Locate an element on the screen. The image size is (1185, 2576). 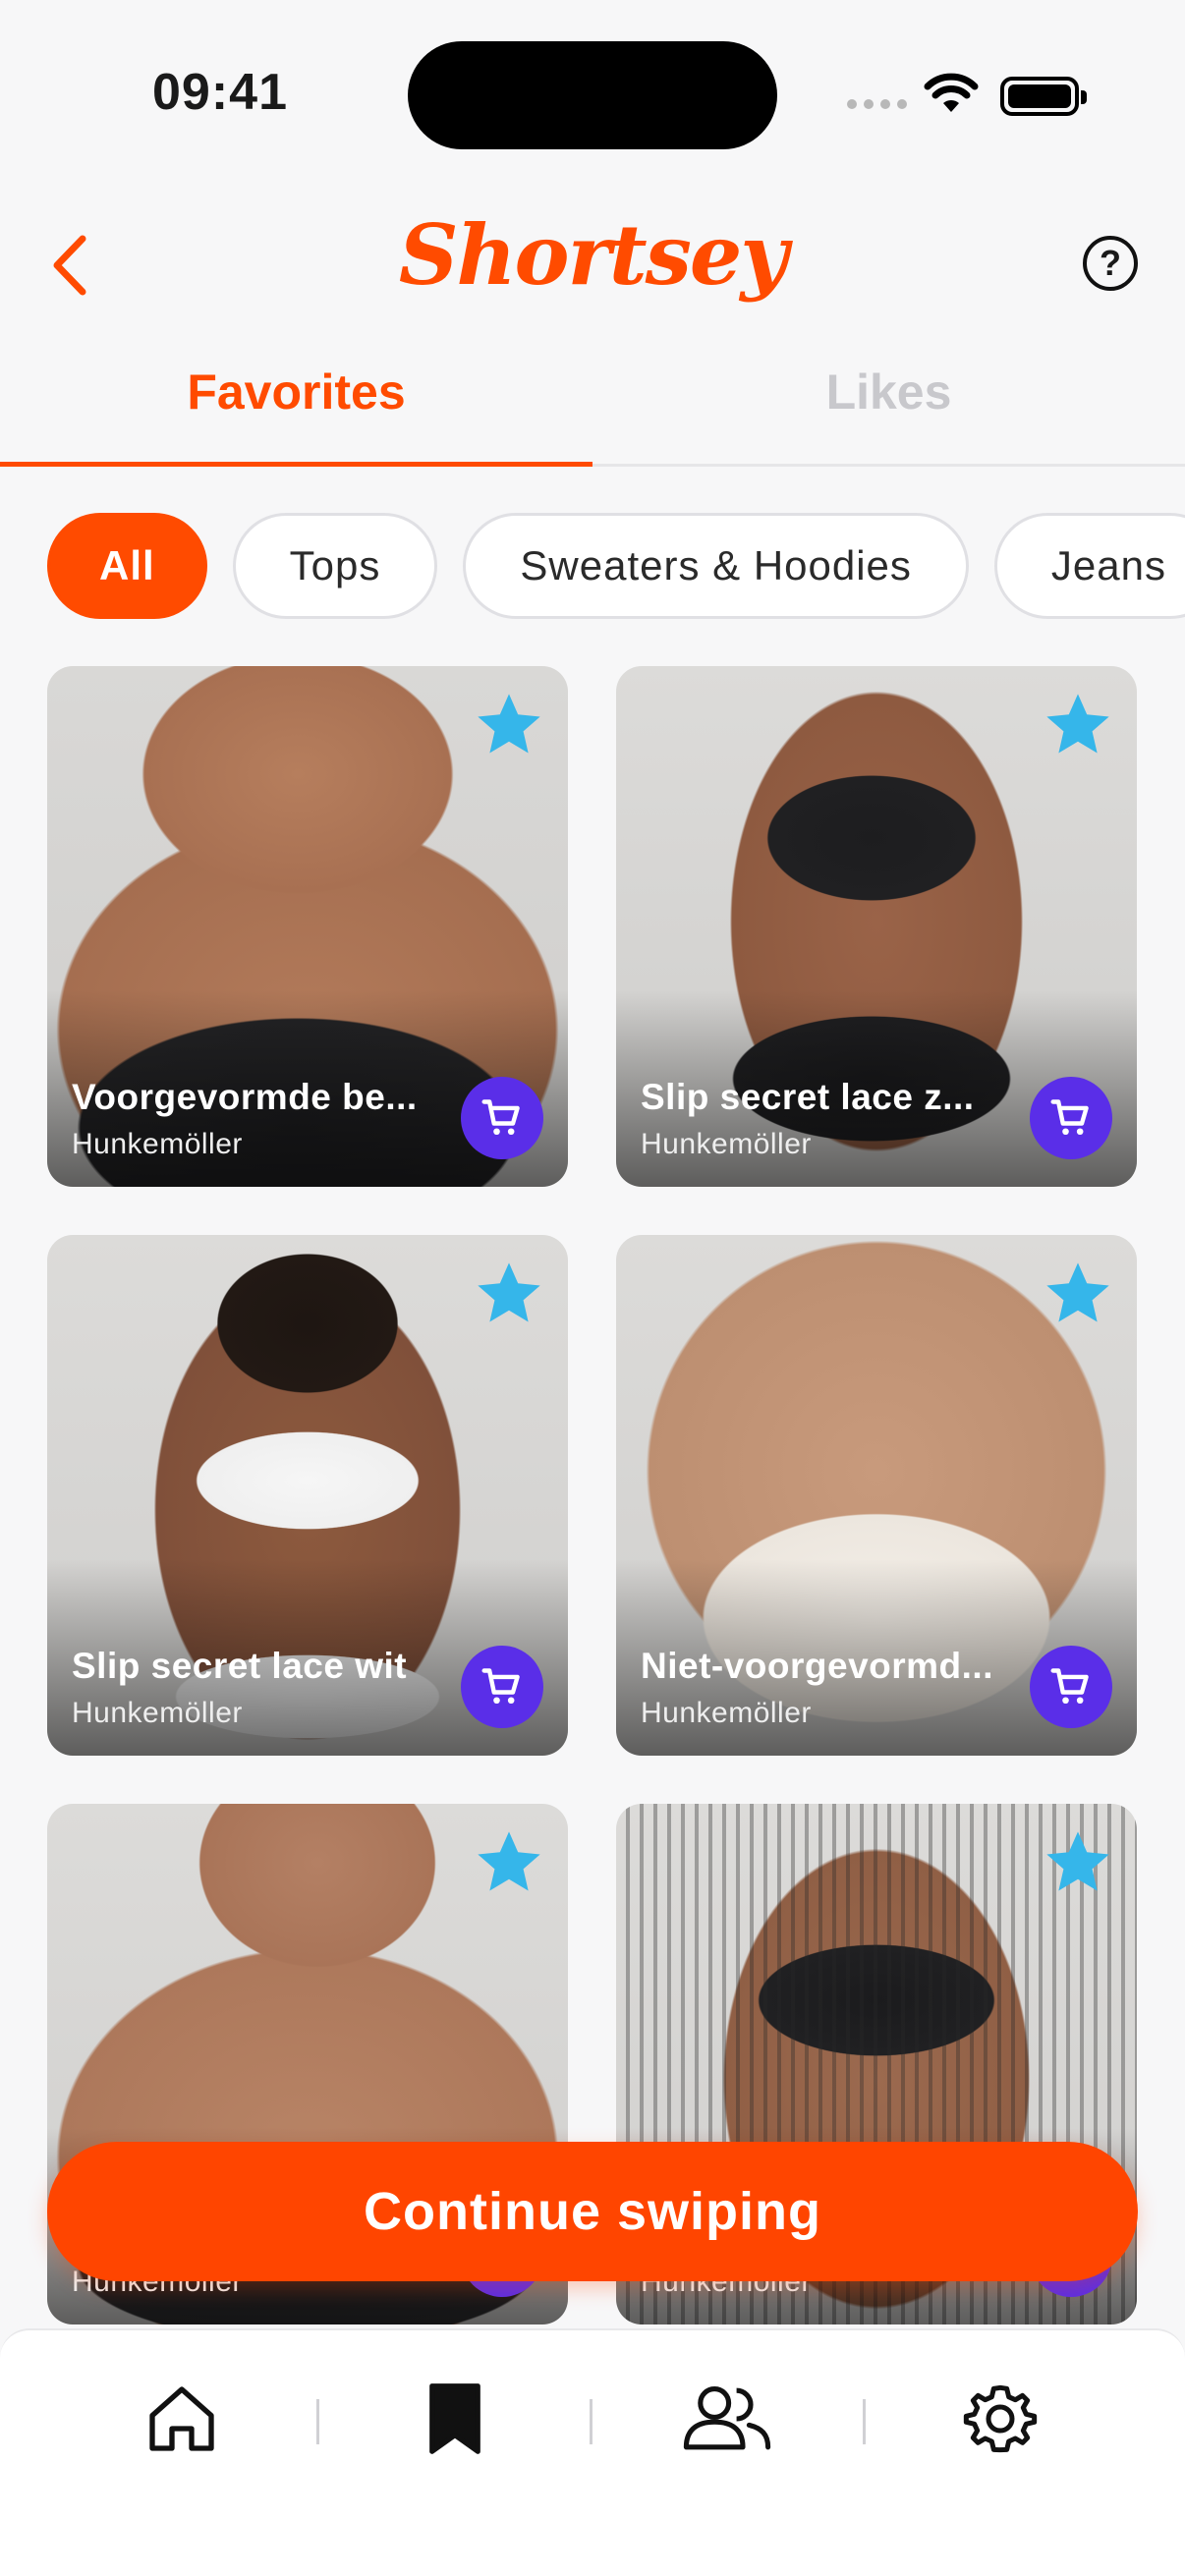
bookmark-icon is located at coordinates (455, 2418).